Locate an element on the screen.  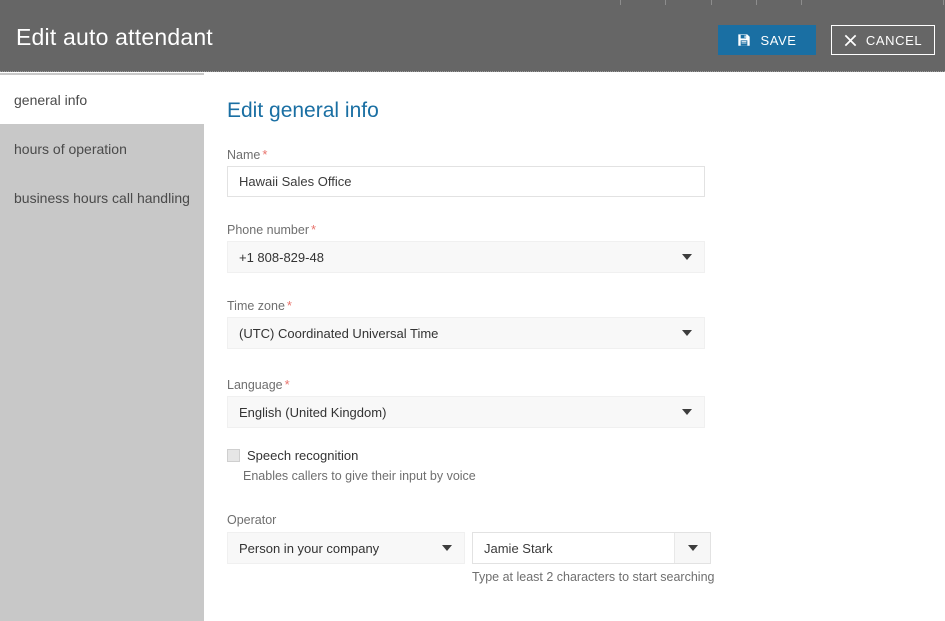
save-floppy-icon is located at coordinates (744, 40).